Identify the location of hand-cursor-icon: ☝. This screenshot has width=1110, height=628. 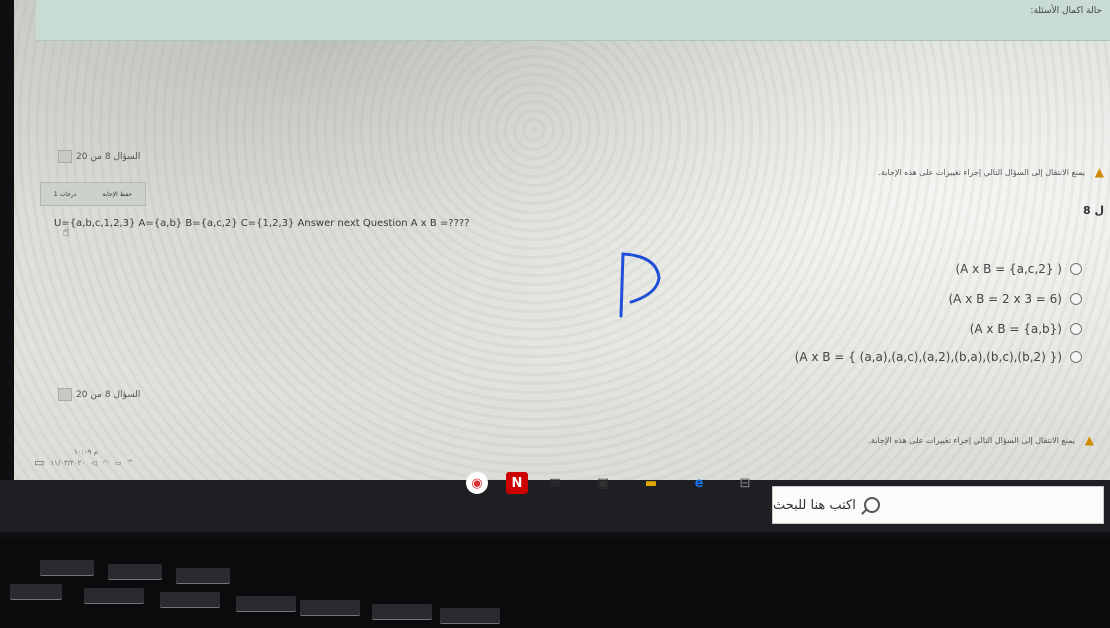
(66, 232).